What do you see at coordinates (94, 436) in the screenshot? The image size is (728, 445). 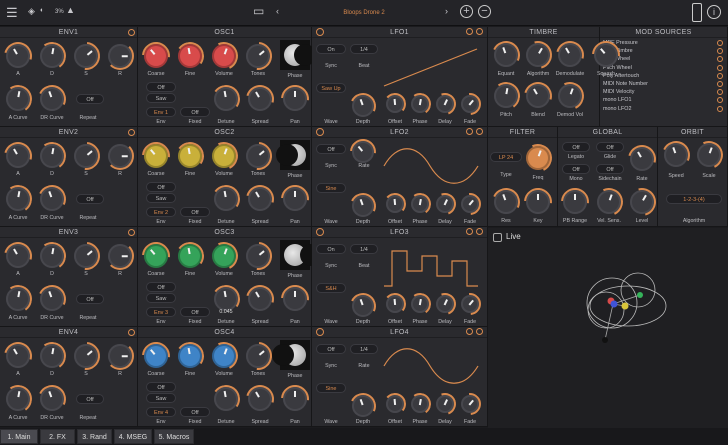 I see `tab-3: 3. Rand` at bounding box center [94, 436].